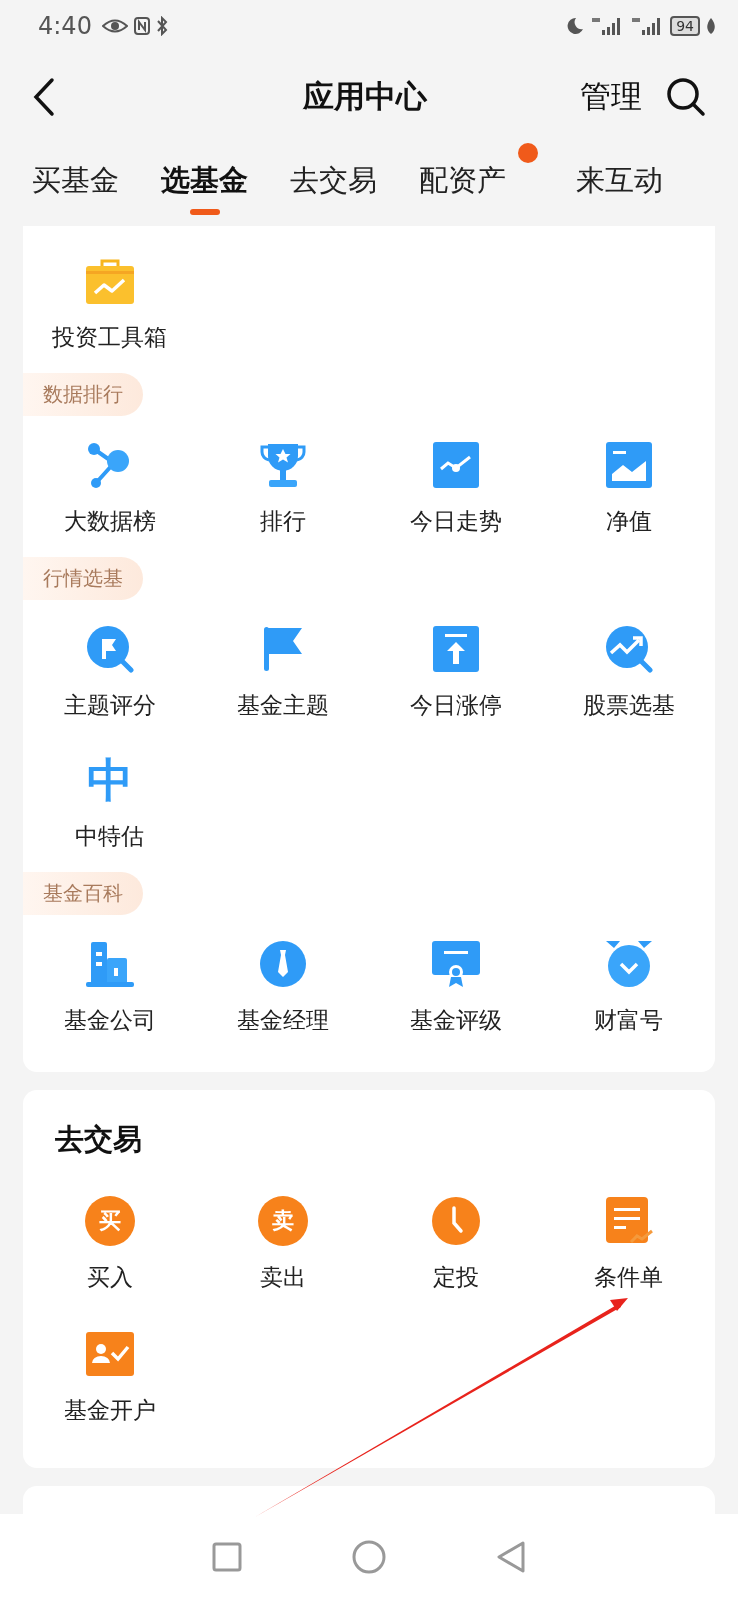 Image resolution: width=738 pixels, height=1600 pixels. I want to click on app-label: 卖出, so click(282, 1277).